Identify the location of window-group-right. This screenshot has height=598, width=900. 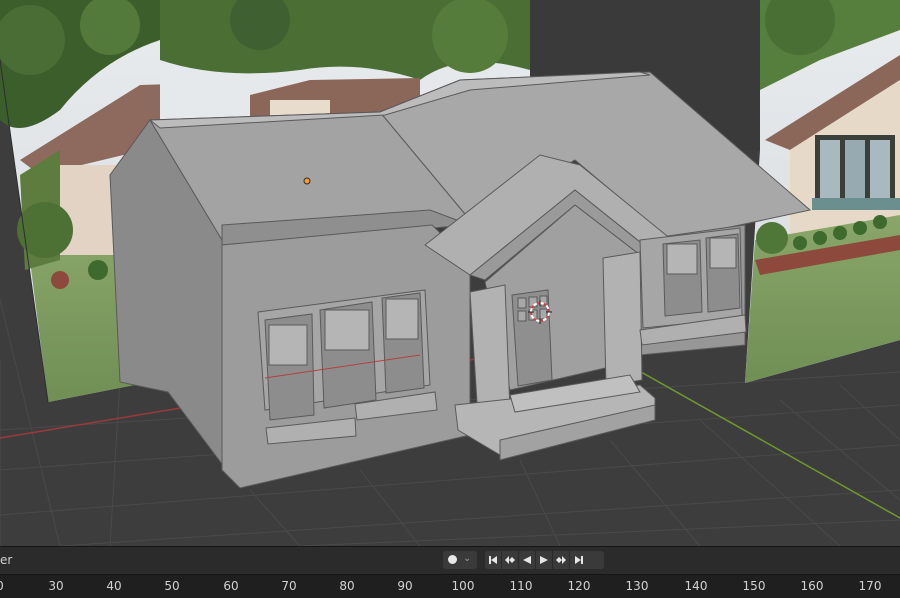
(693, 286).